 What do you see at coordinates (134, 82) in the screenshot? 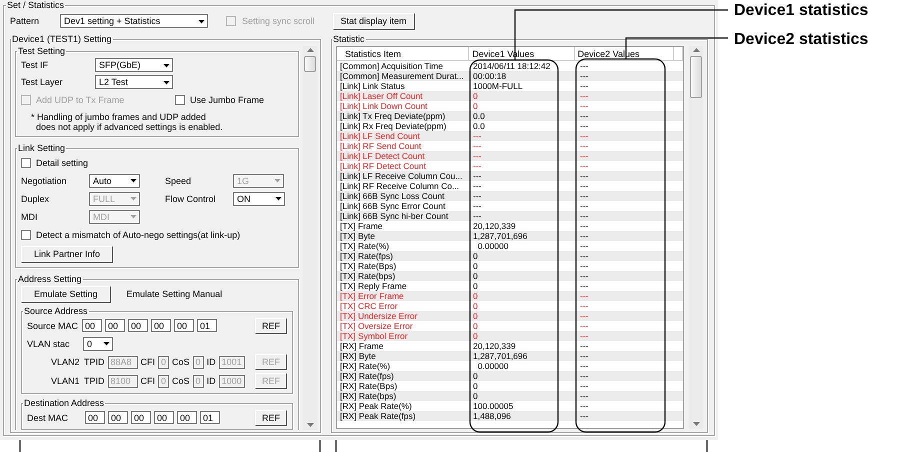
I see `dropdown: L2 Test` at bounding box center [134, 82].